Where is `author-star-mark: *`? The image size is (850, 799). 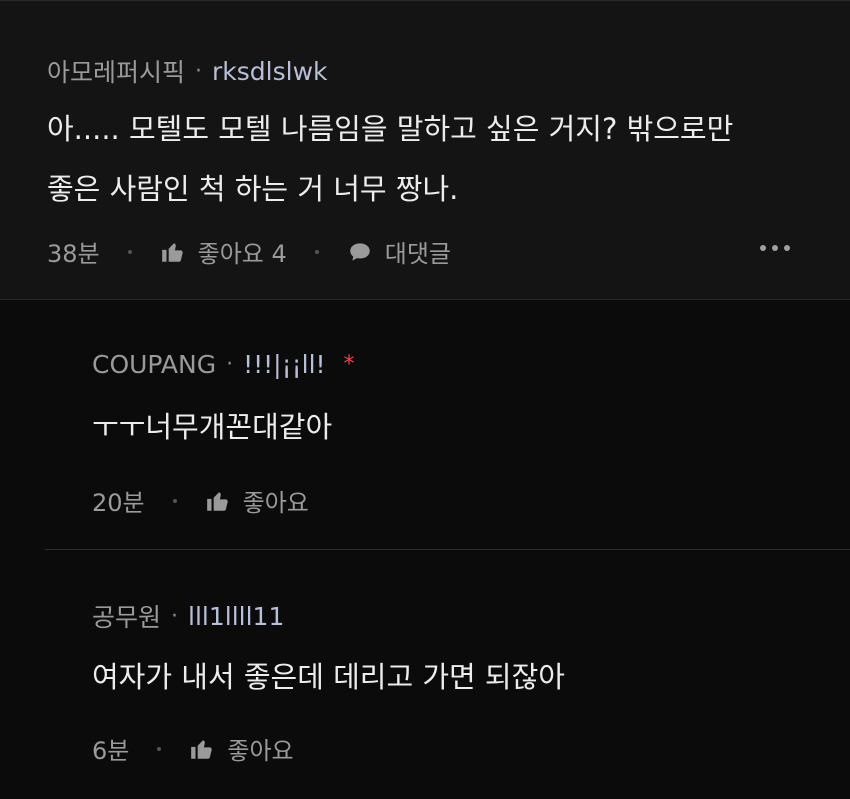 author-star-mark: * is located at coordinates (349, 364).